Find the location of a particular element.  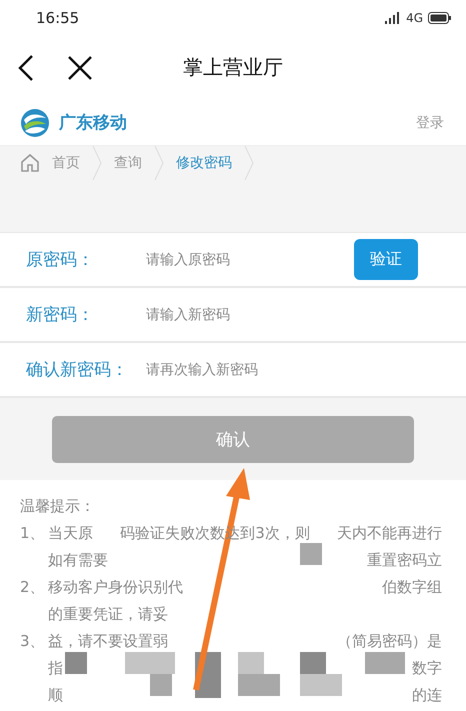

tip-text: 重置密码立 is located at coordinates (404, 560).